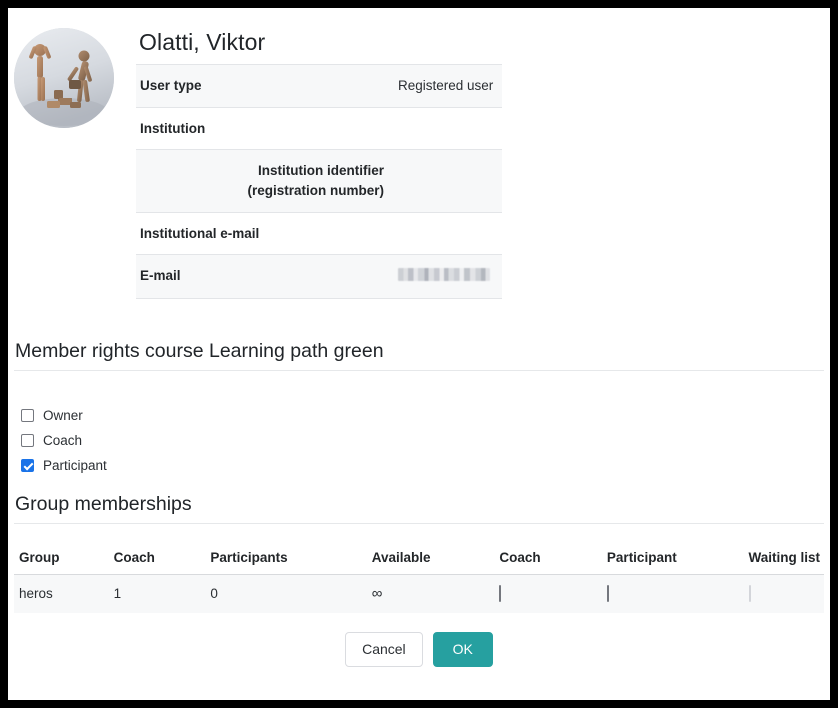 This screenshot has height=708, width=838. What do you see at coordinates (783, 594) in the screenshot?
I see `cell-waiting-list-checkbox` at bounding box center [783, 594].